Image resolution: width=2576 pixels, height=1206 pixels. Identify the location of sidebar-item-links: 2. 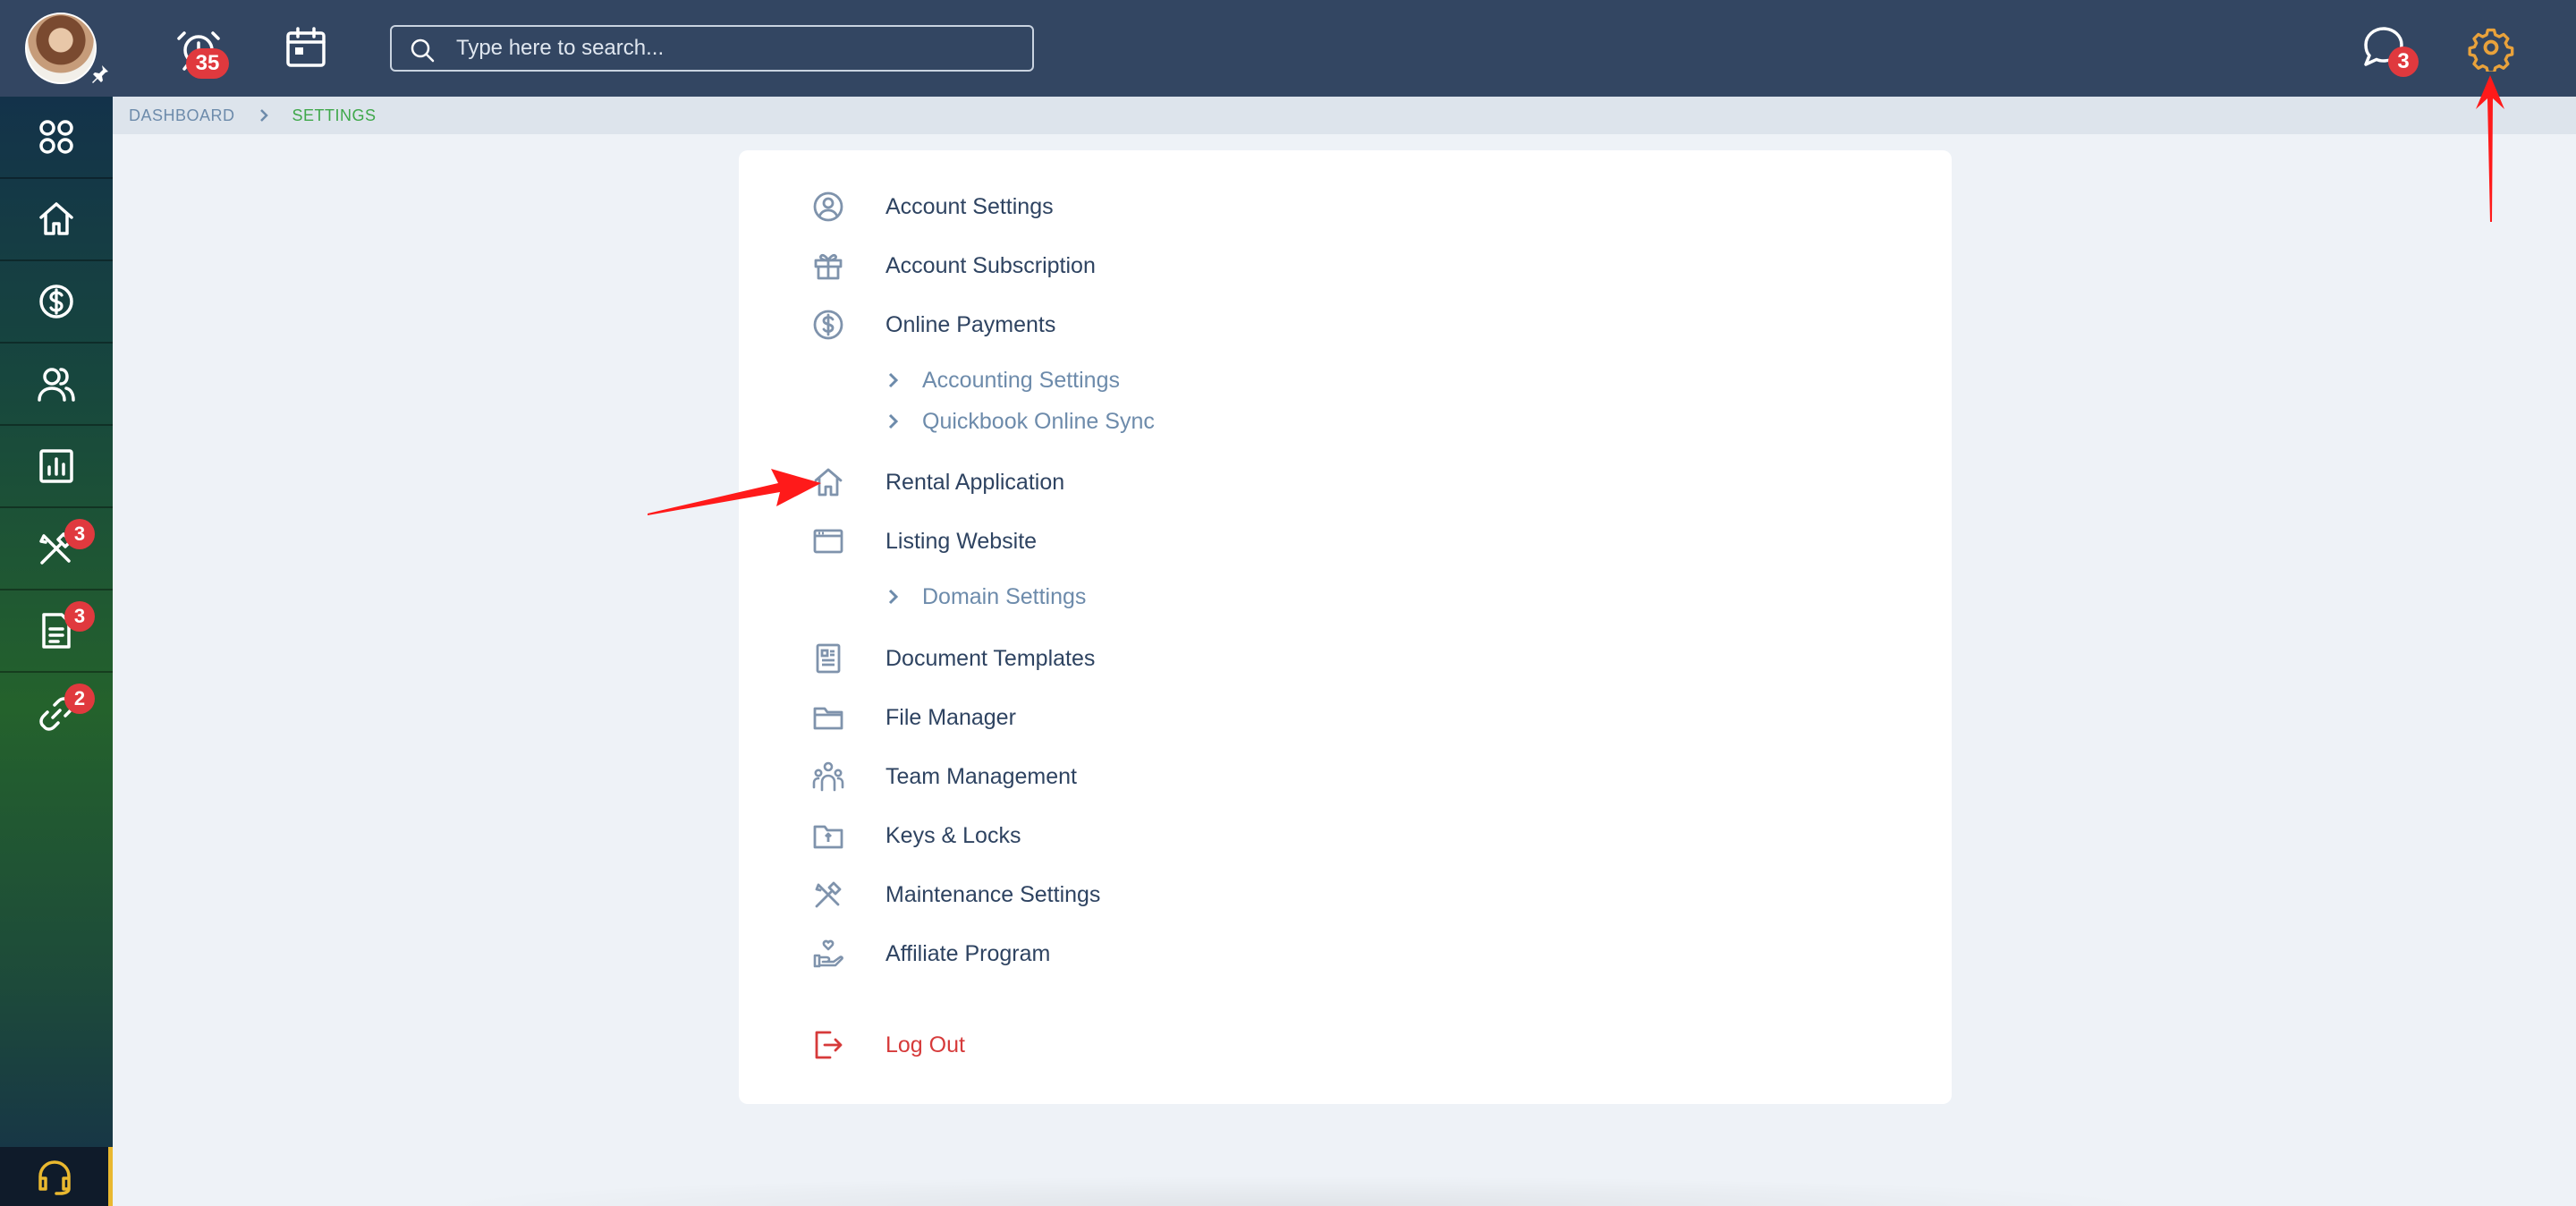
(56, 714).